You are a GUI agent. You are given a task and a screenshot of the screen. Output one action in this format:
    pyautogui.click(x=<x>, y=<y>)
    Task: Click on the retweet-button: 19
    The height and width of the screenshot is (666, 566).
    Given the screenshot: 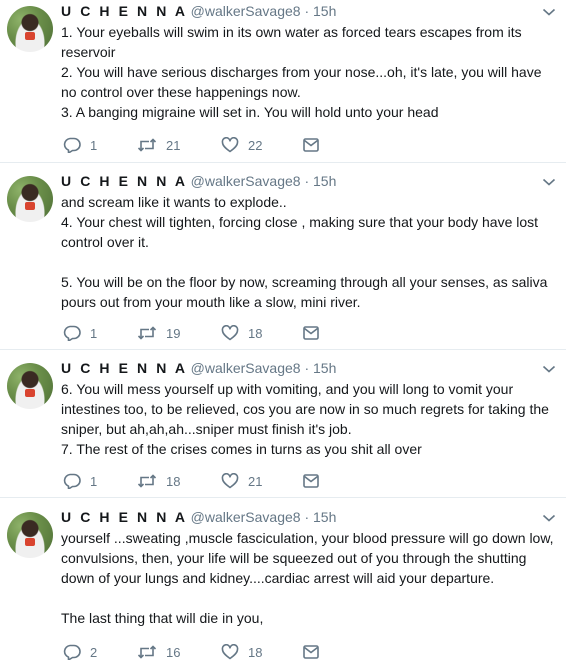 What is the action you would take?
    pyautogui.click(x=158, y=333)
    